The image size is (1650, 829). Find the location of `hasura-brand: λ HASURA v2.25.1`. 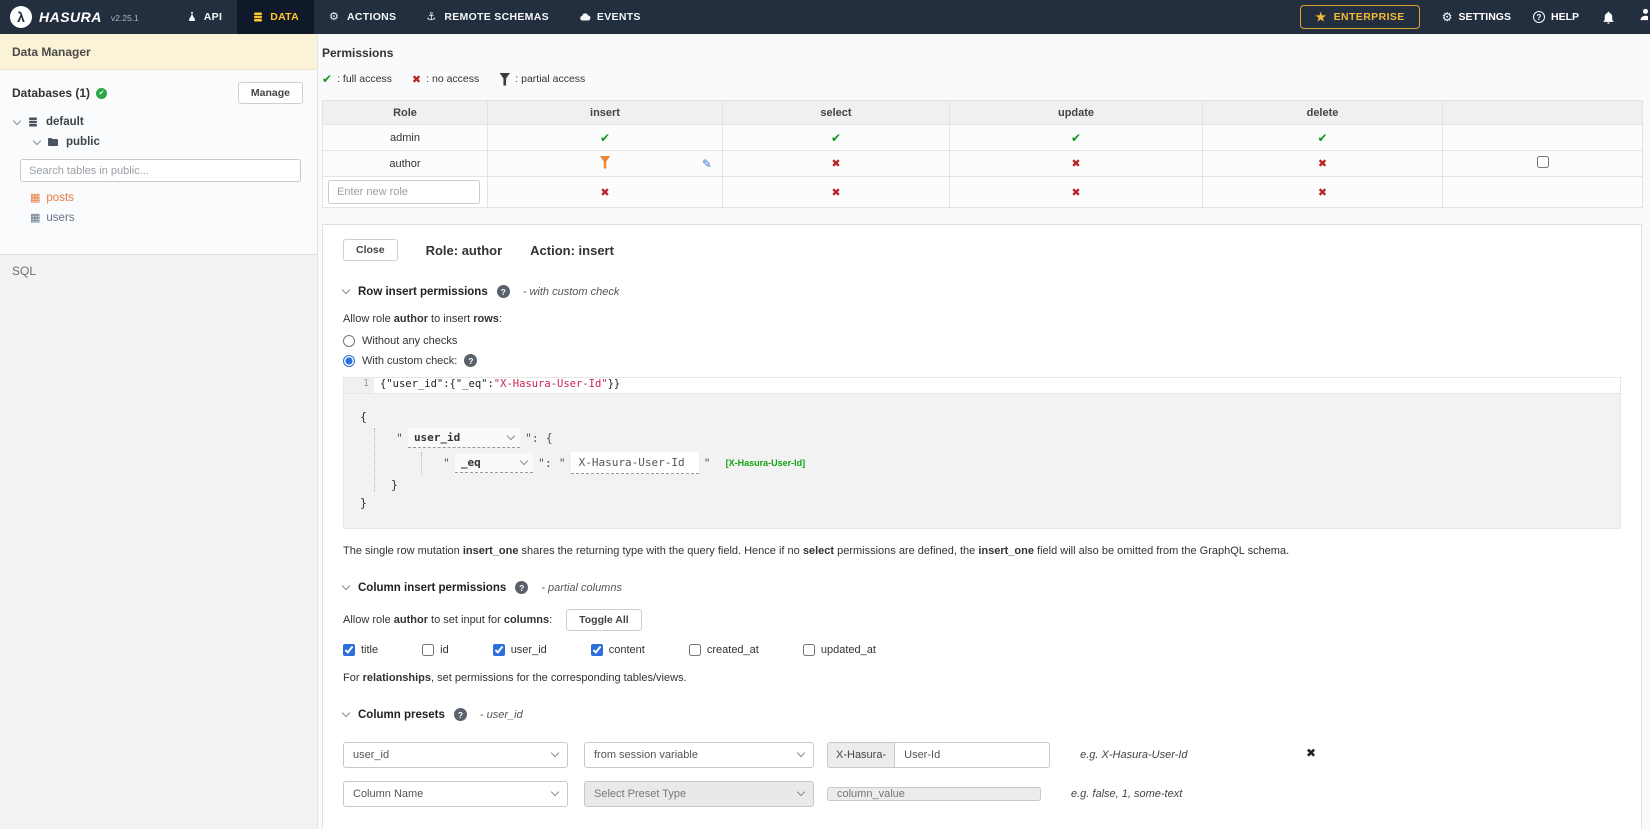

hasura-brand: λ HASURA v2.25.1 is located at coordinates (76, 17).